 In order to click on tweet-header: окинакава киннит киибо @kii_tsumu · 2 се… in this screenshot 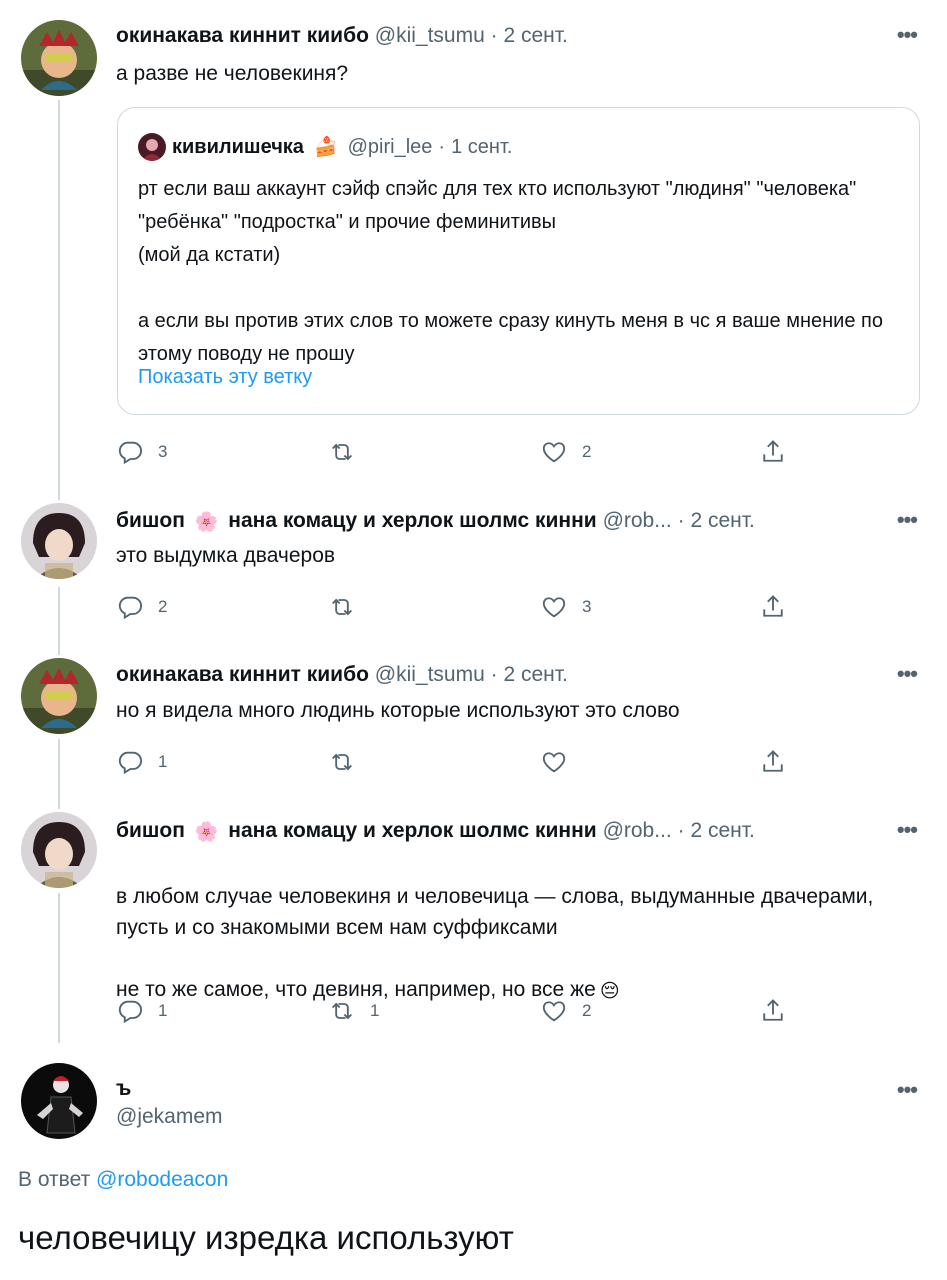, I will do `click(342, 36)`.